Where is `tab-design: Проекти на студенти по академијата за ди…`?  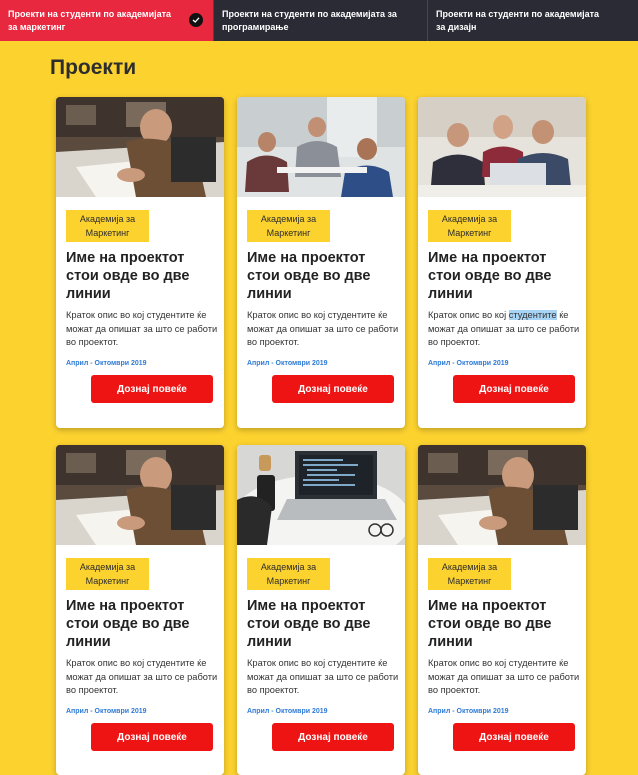
tab-design: Проекти на студенти по академијата за ди… is located at coordinates (532, 20).